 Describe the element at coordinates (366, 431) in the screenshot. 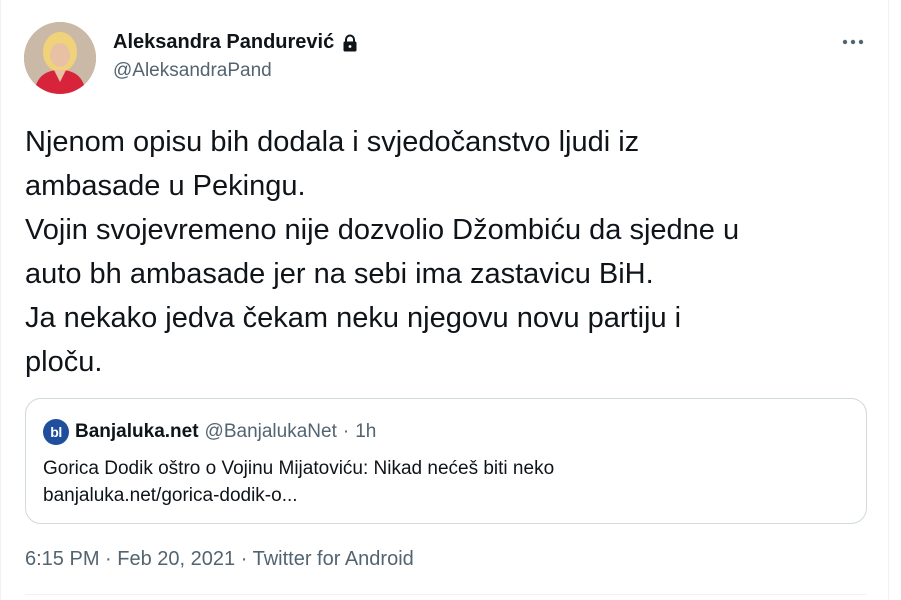

I see `quoted-tweet-time: 1h` at that location.